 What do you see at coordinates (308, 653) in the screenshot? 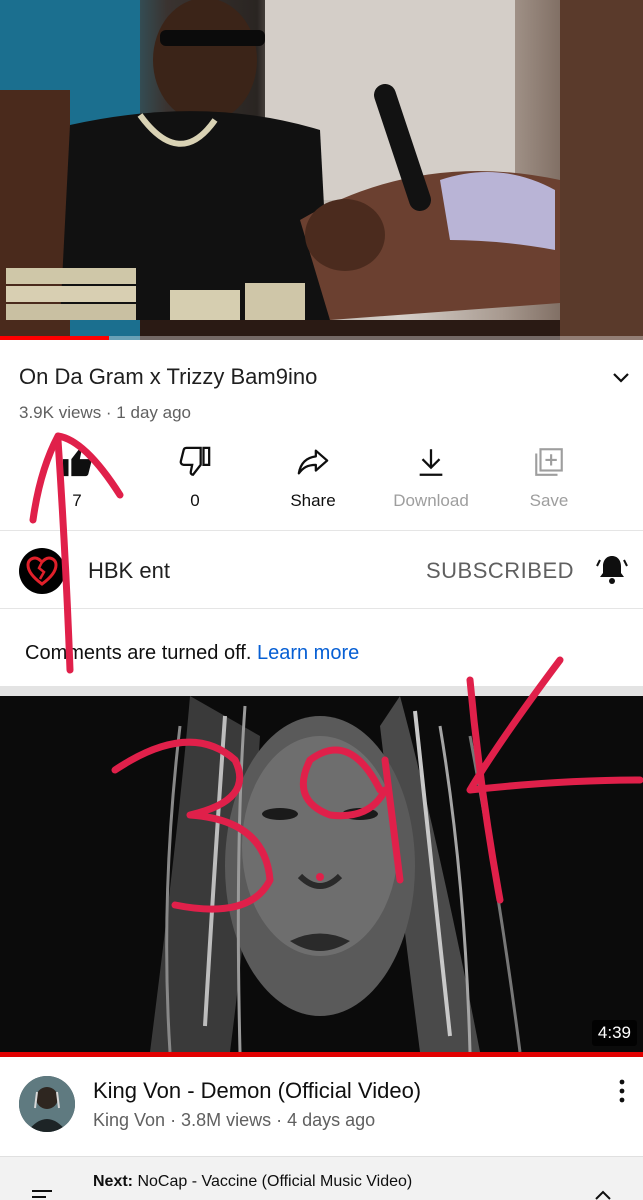
I see `learn-more-link: Learn more` at bounding box center [308, 653].